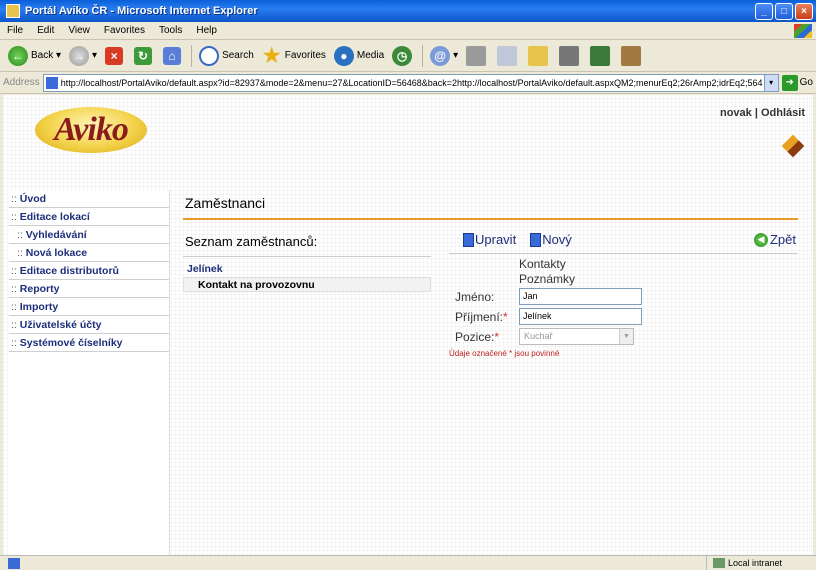 The image size is (816, 570). What do you see at coordinates (580, 296) in the screenshot?
I see `jmeno-input: Jan` at bounding box center [580, 296].